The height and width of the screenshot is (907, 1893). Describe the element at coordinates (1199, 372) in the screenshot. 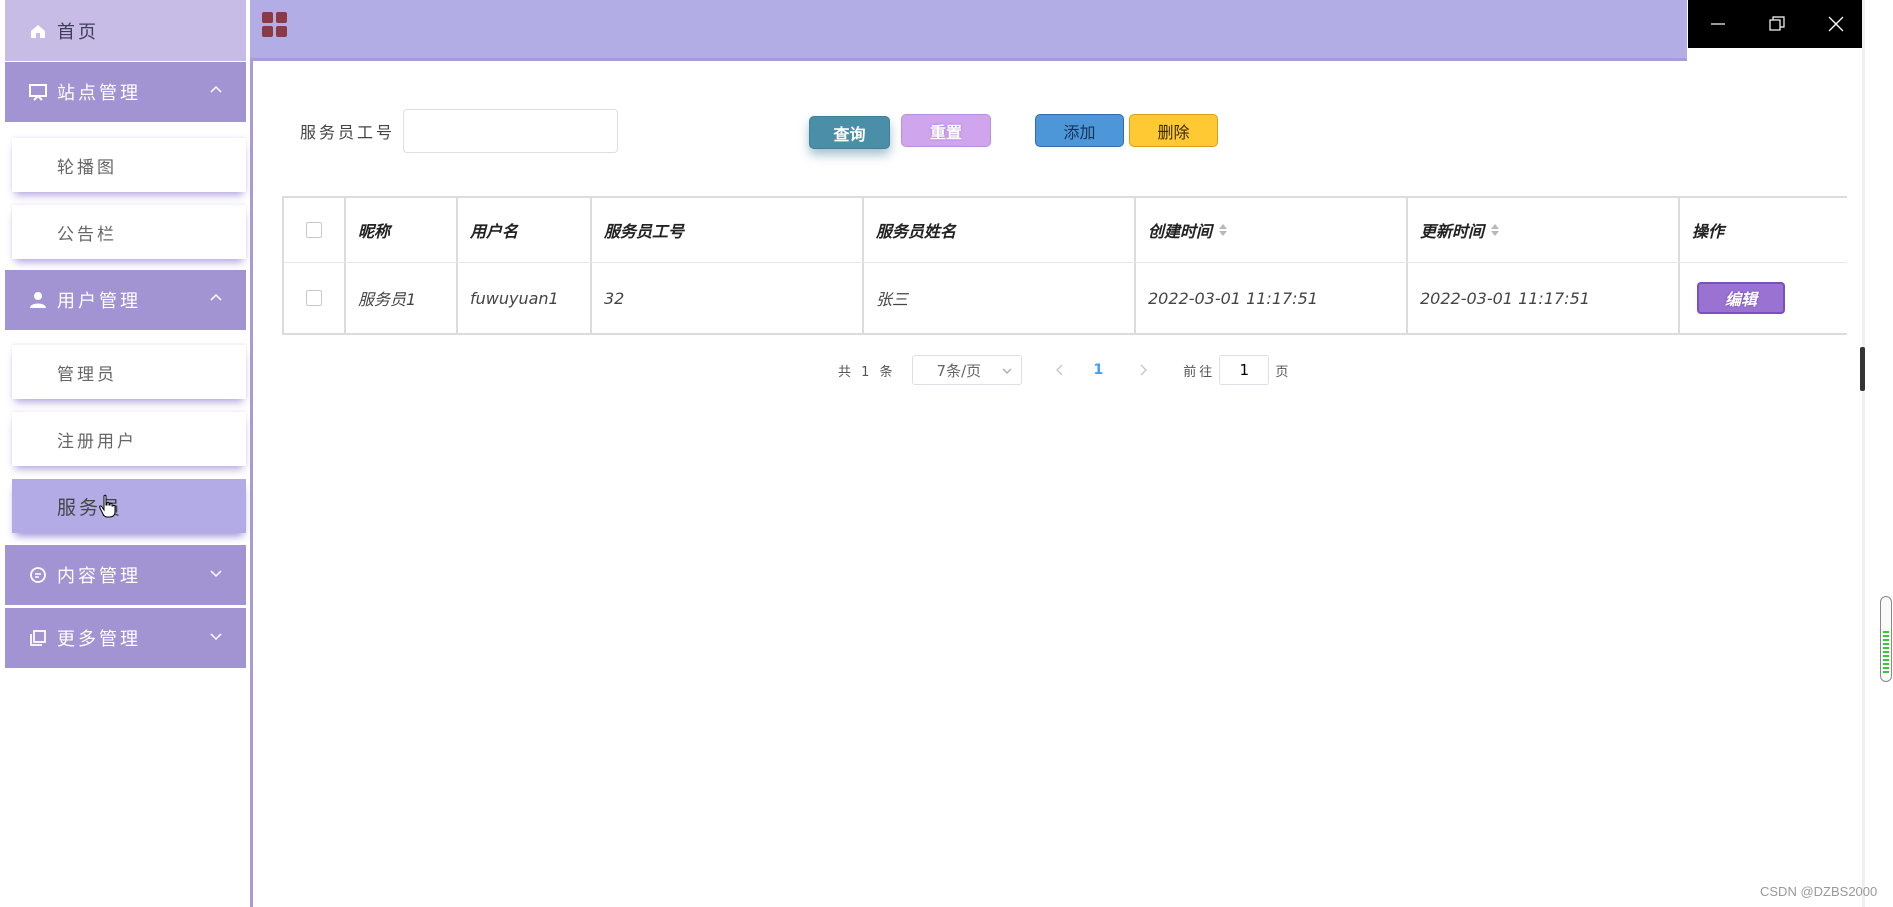

I see `goto-label: 前往` at that location.